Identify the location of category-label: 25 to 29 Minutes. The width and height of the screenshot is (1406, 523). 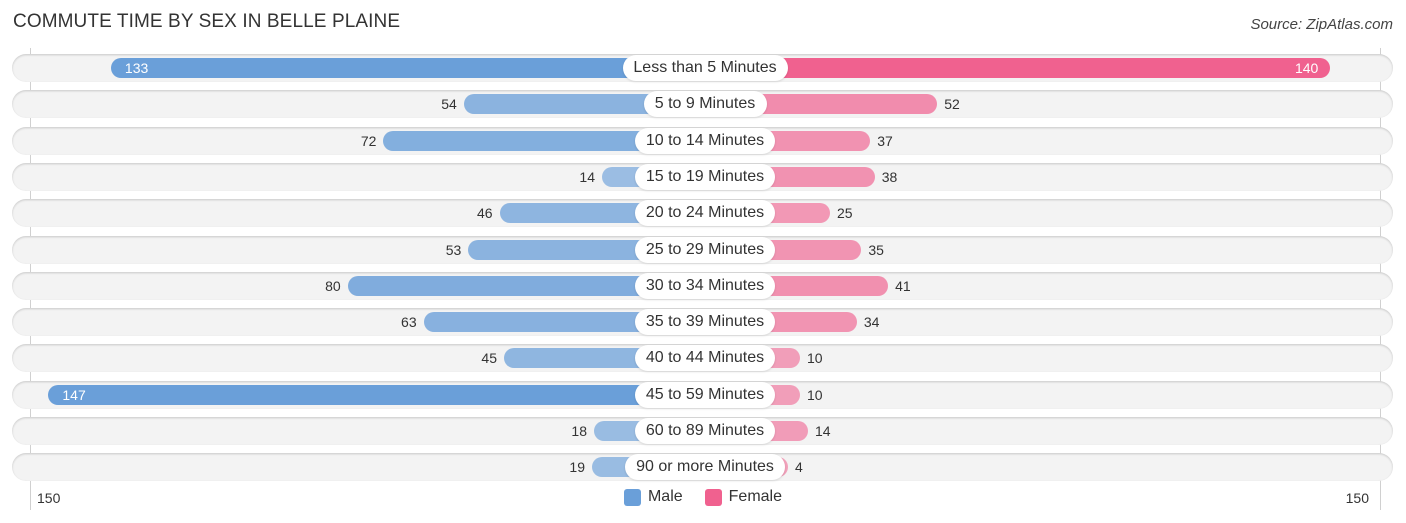
(705, 249).